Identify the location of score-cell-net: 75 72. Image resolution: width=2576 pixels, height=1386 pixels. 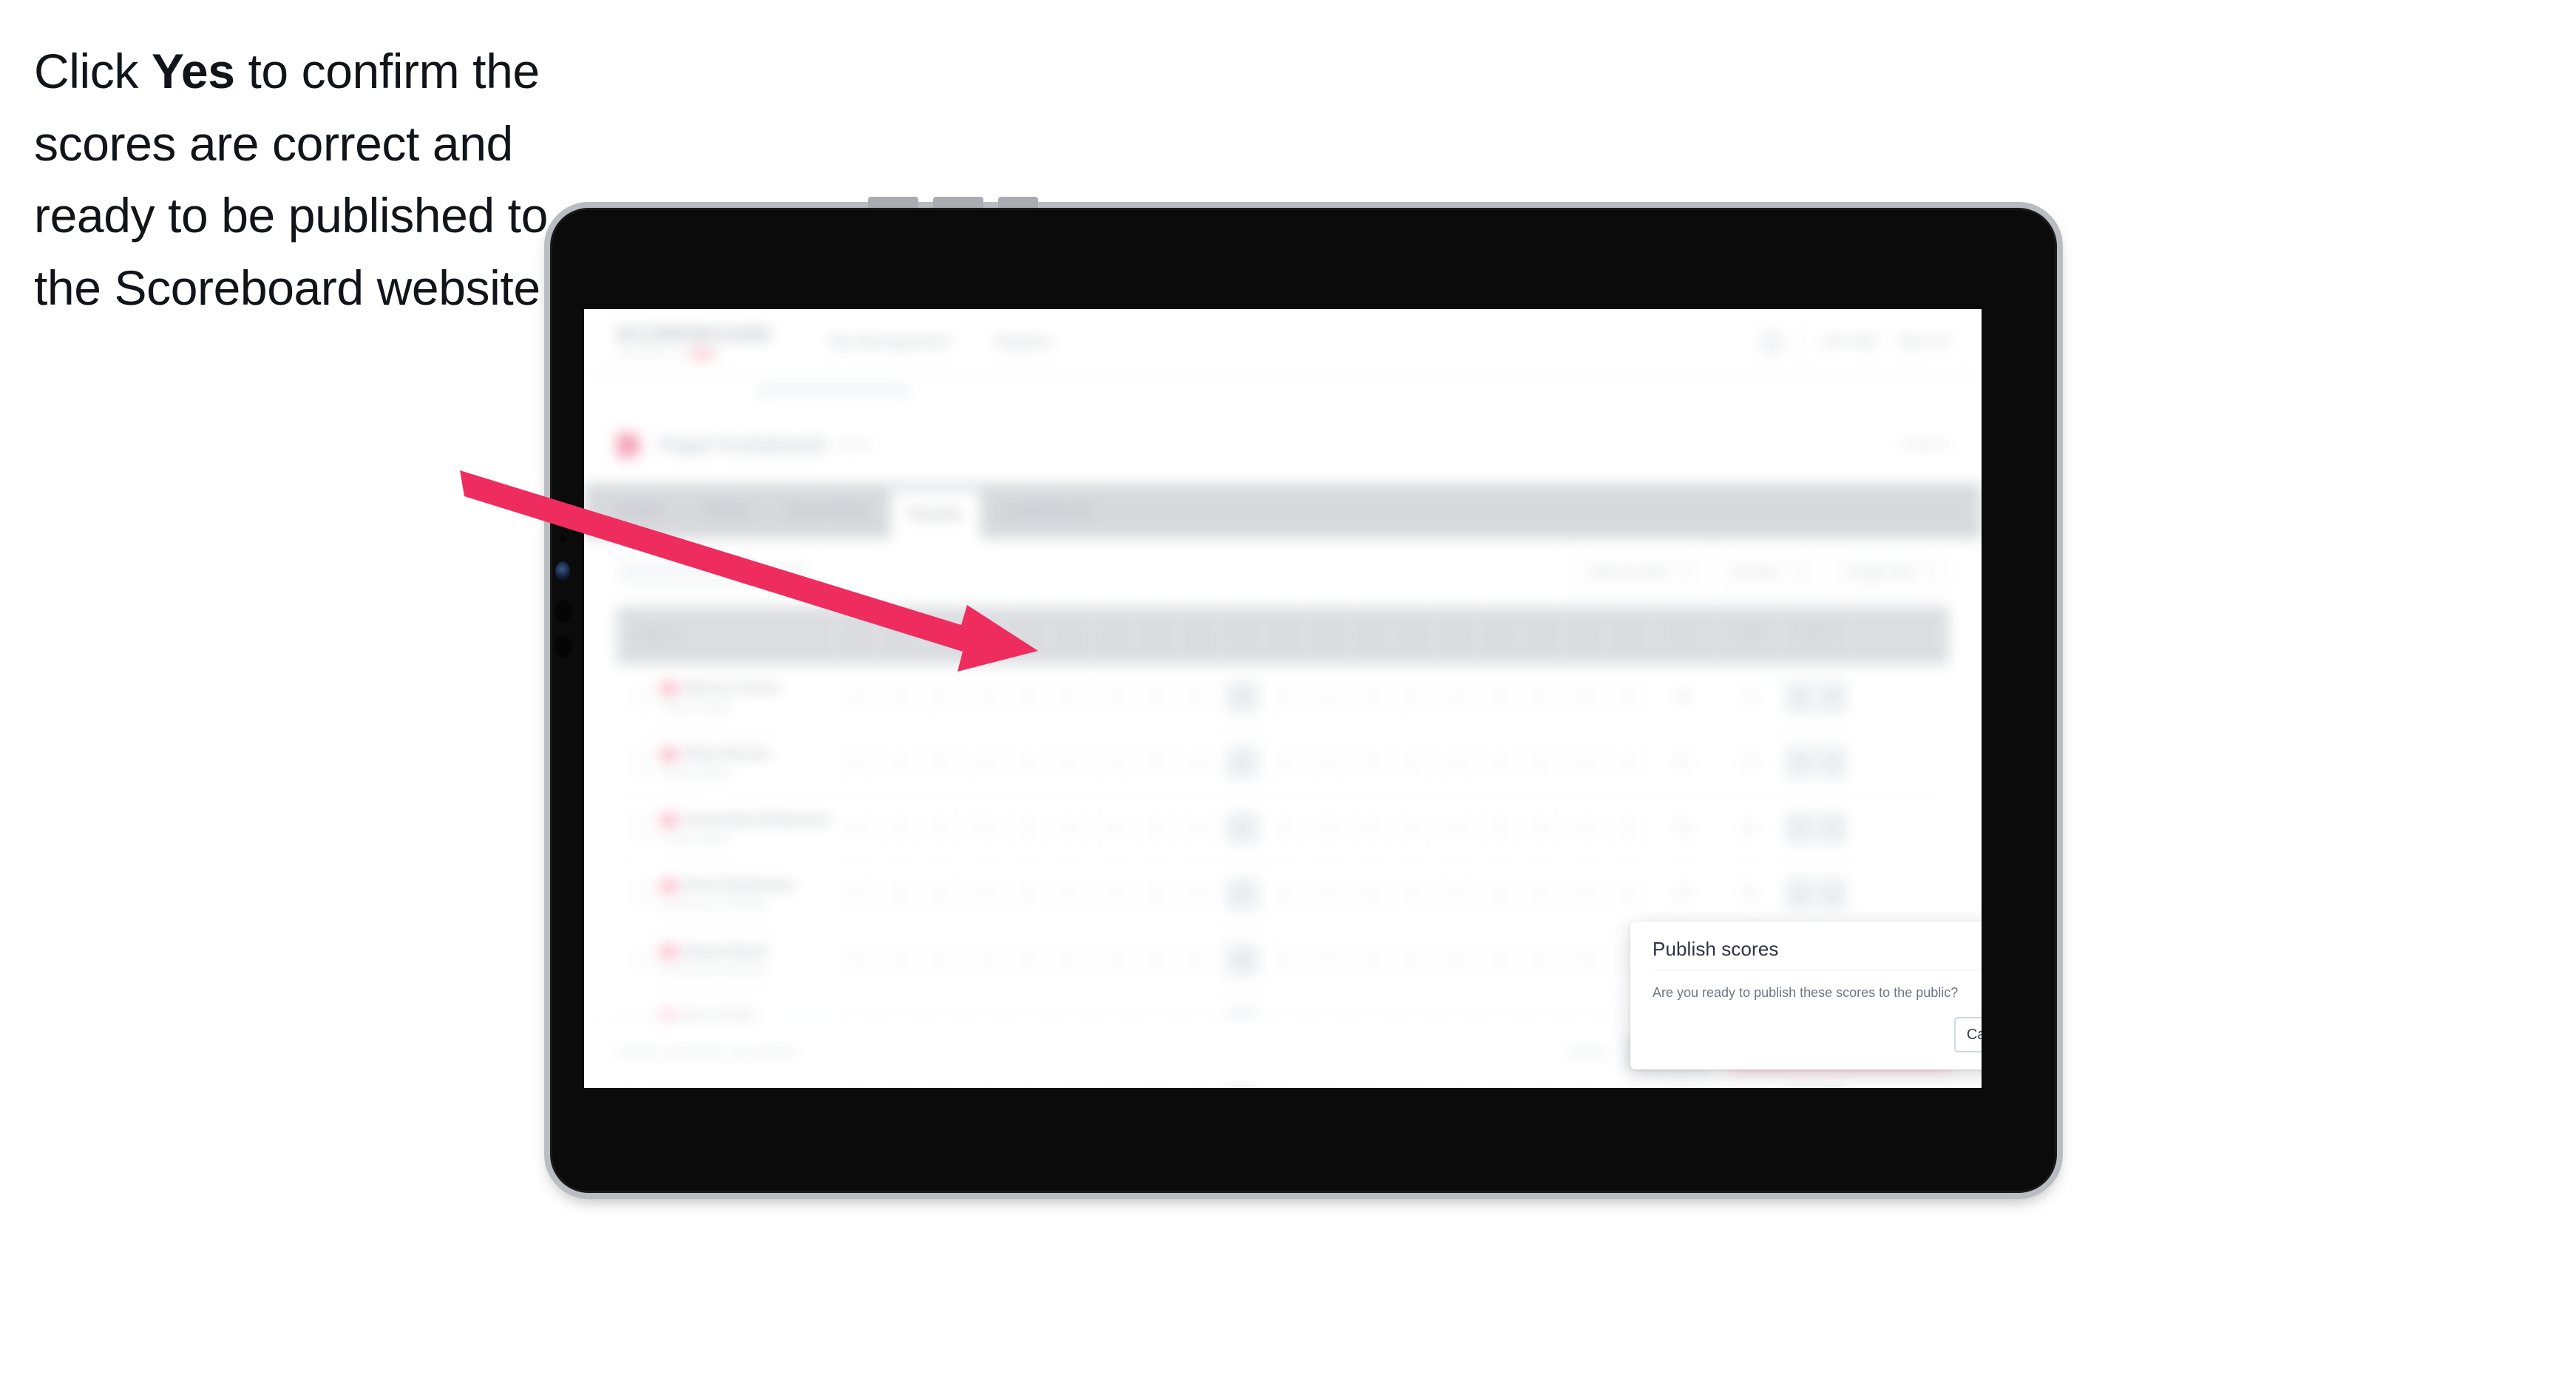
(1816, 894).